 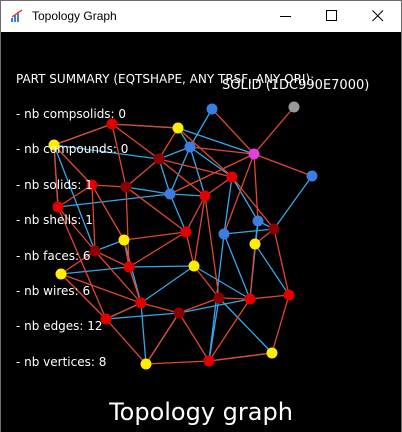 I want to click on maximize-icon, so click(x=331, y=15).